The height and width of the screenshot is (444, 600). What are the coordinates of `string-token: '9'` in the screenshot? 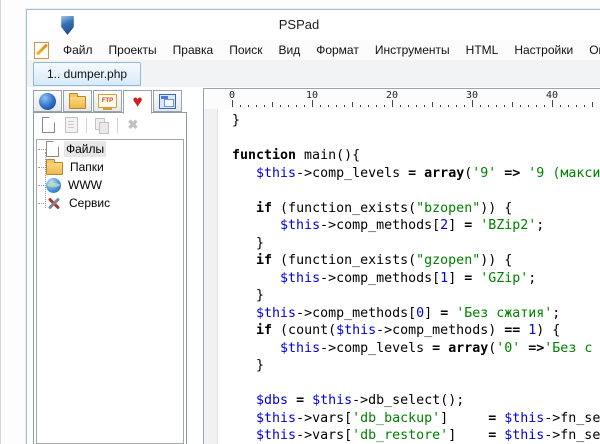 It's located at (484, 173).